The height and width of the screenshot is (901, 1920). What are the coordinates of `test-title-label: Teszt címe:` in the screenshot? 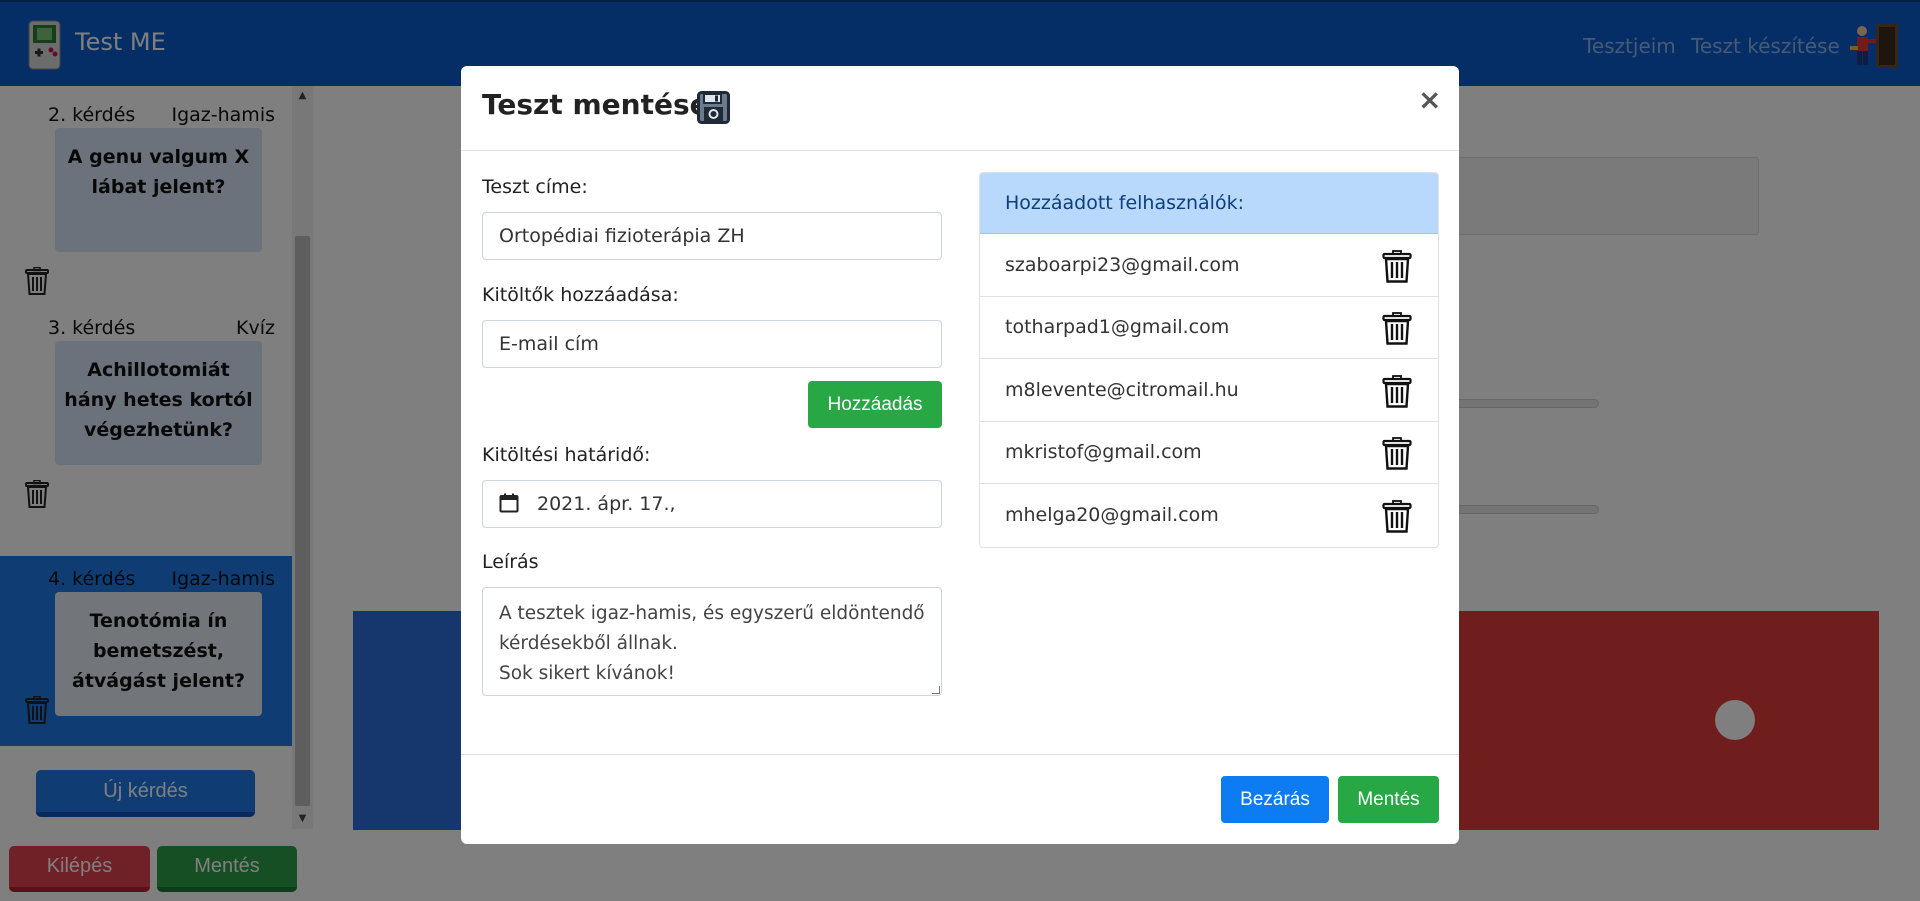 It's located at (535, 187).